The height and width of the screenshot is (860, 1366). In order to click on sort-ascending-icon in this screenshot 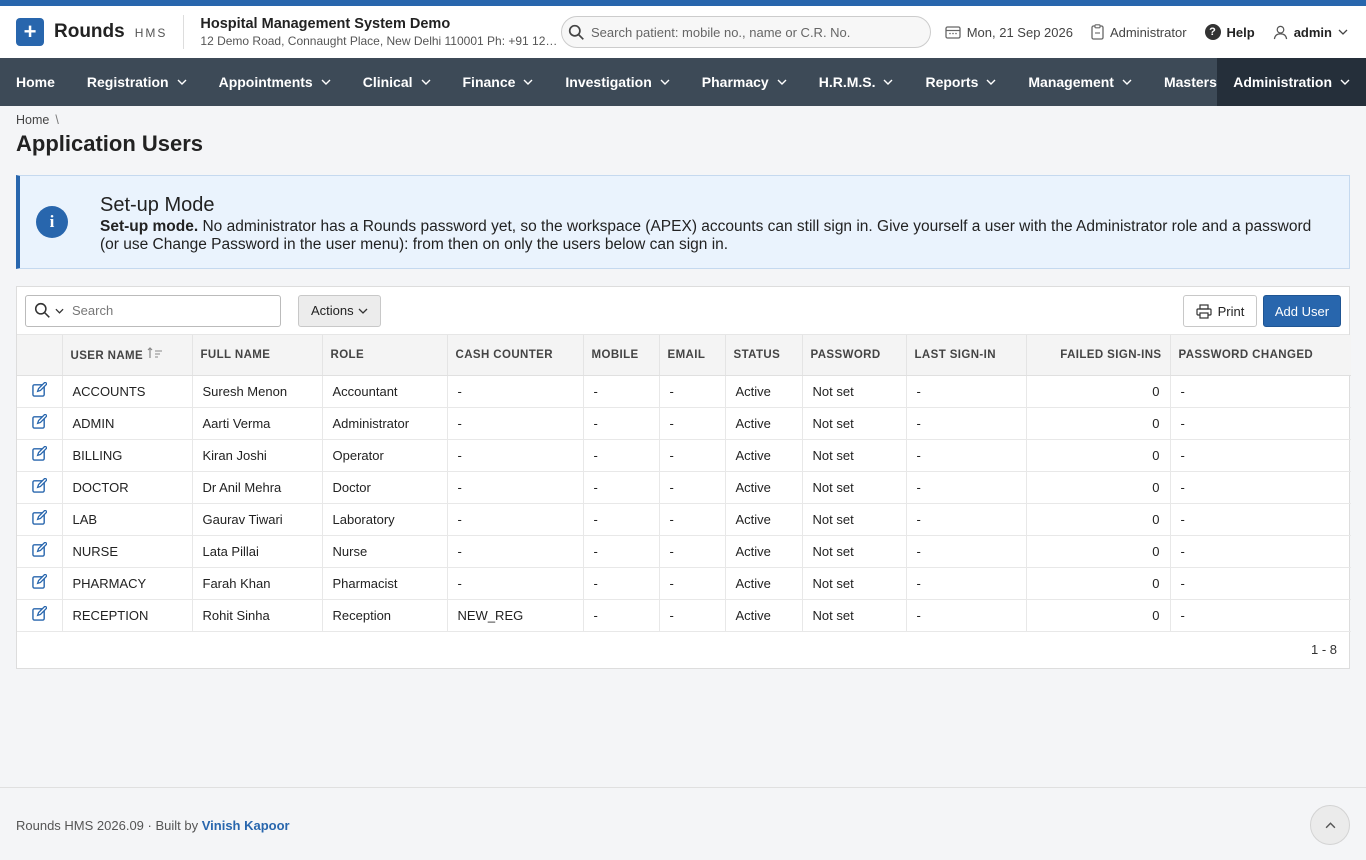, I will do `click(155, 353)`.